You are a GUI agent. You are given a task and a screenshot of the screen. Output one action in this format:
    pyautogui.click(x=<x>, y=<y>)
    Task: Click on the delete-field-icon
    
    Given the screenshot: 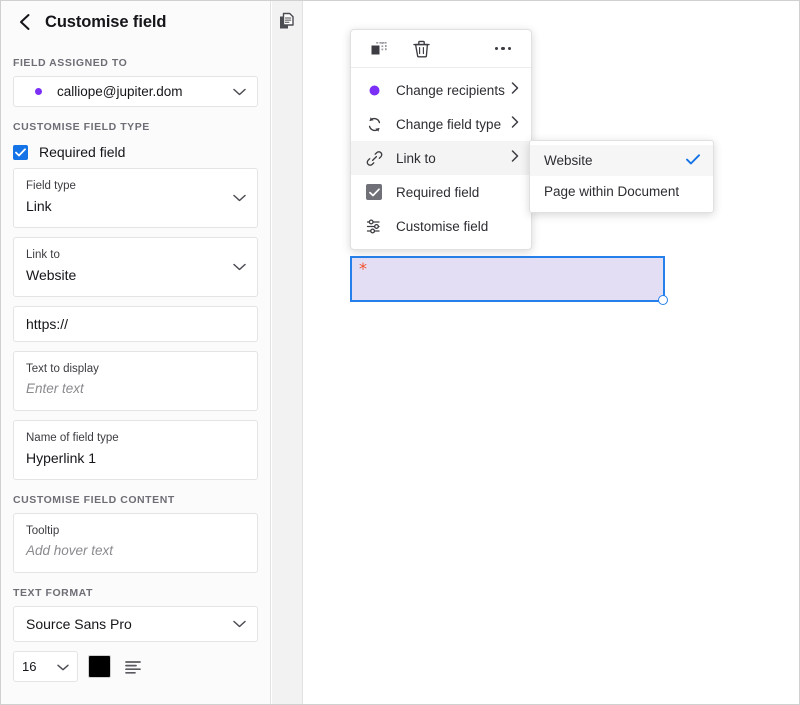 What is the action you would take?
    pyautogui.click(x=421, y=49)
    